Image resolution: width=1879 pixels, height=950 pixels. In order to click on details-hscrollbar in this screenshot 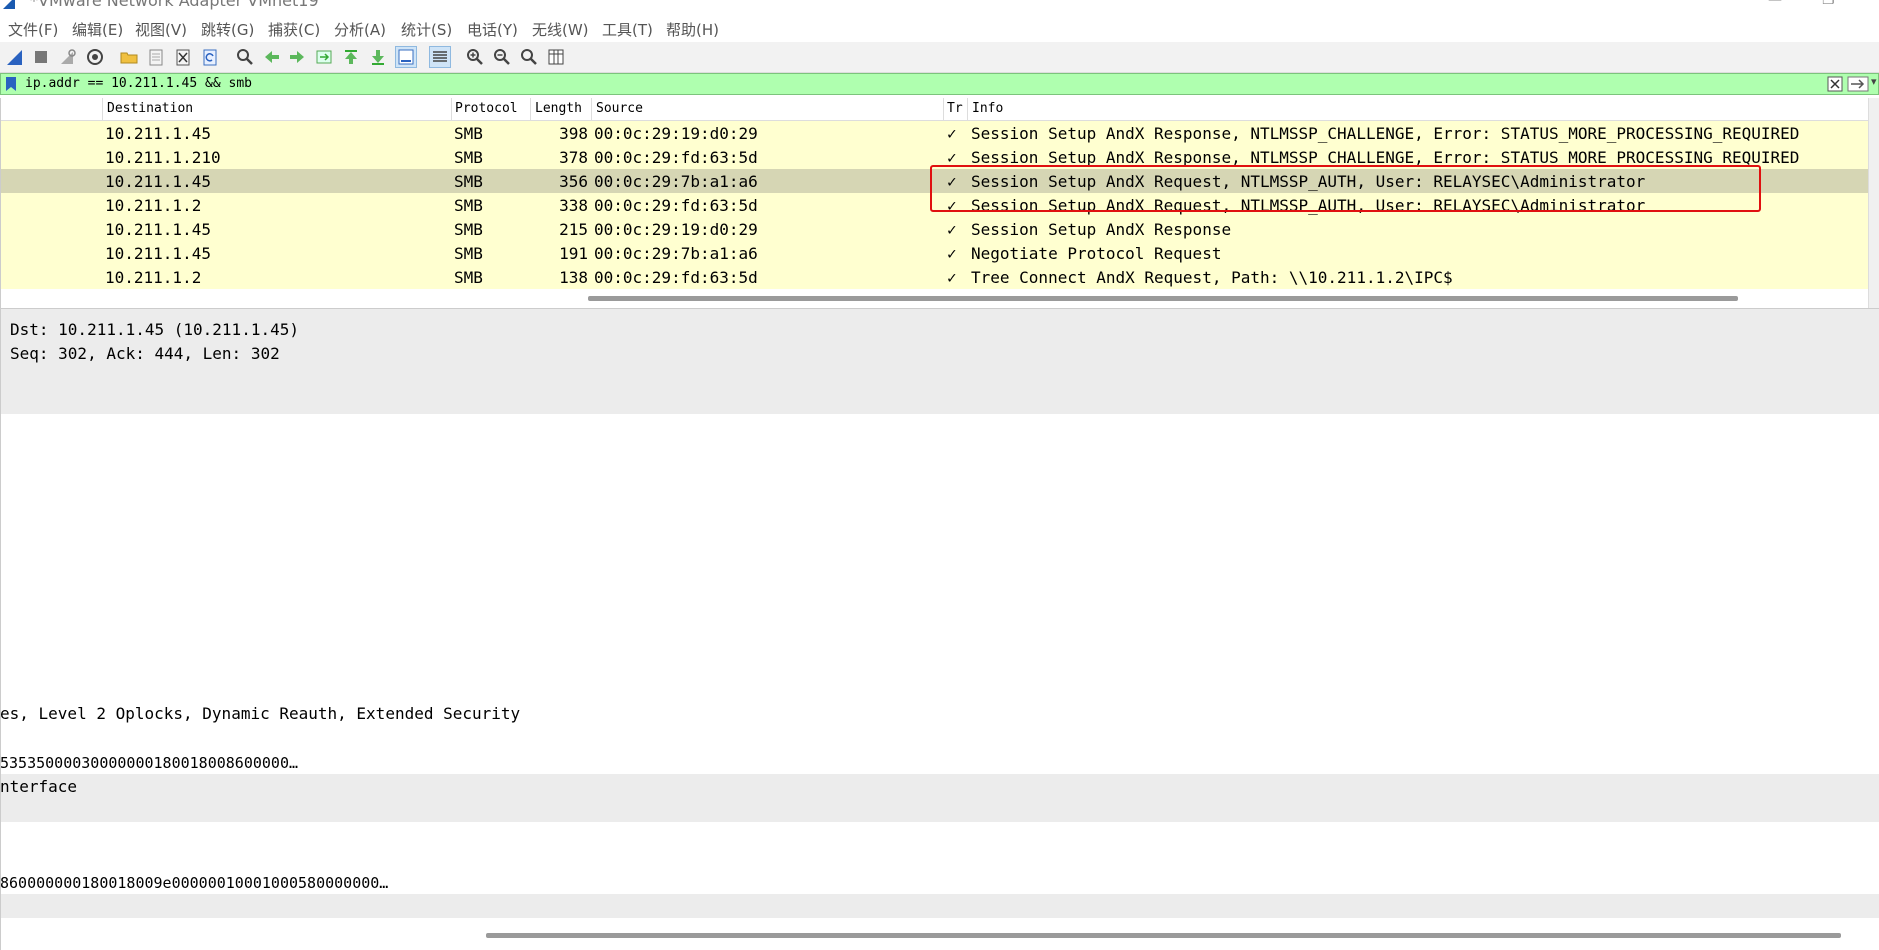, I will do `click(939, 937)`.